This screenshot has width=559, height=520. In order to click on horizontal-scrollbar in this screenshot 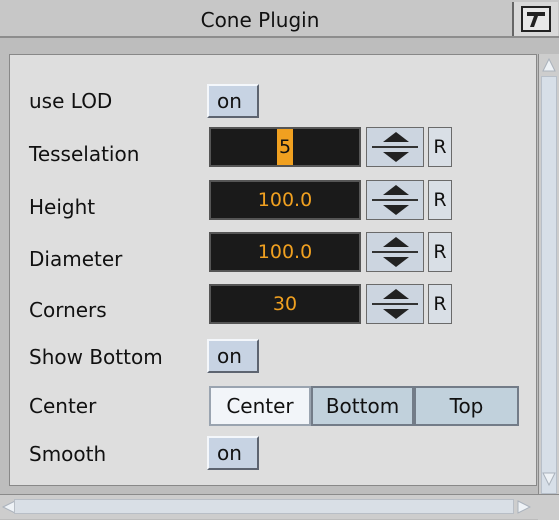, I will do `click(279, 507)`.